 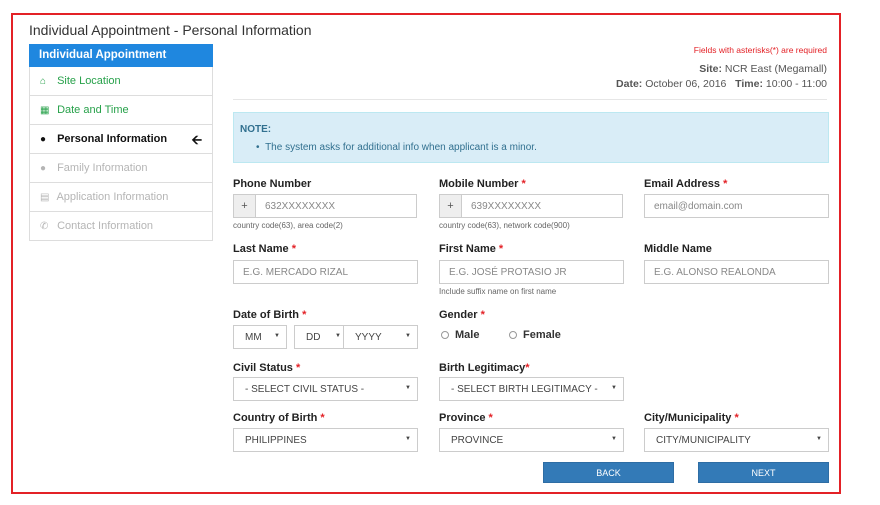 I want to click on dob-day-select: DD ▼, so click(x=321, y=337).